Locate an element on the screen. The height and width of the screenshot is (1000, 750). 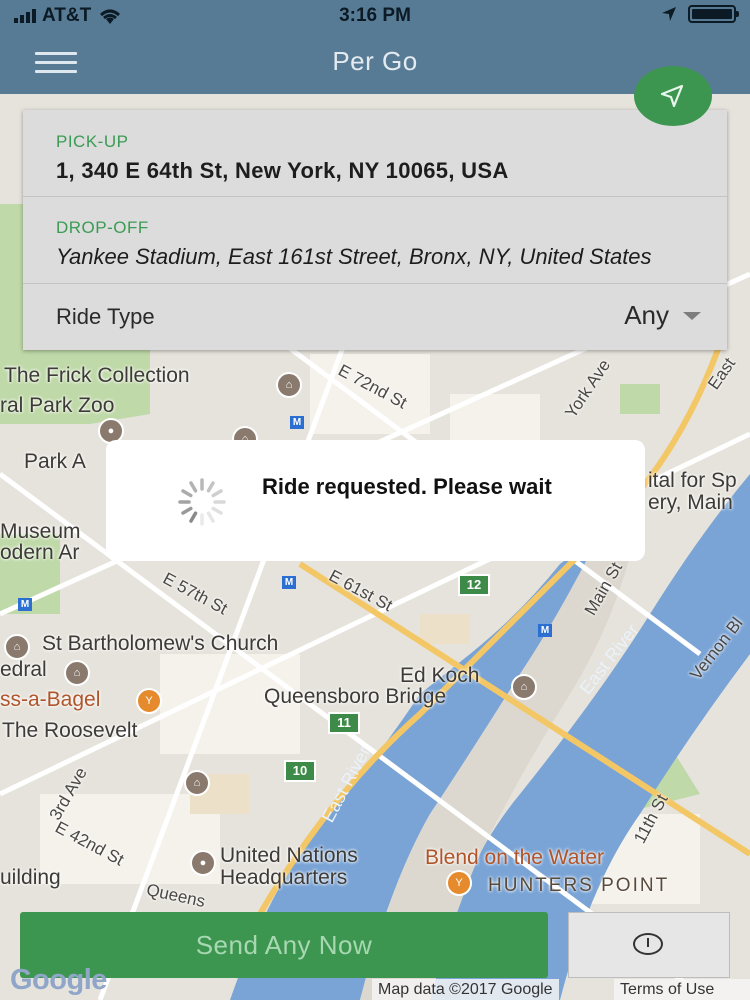
ride-type-row: Ride Type Any is located at coordinates (375, 316).